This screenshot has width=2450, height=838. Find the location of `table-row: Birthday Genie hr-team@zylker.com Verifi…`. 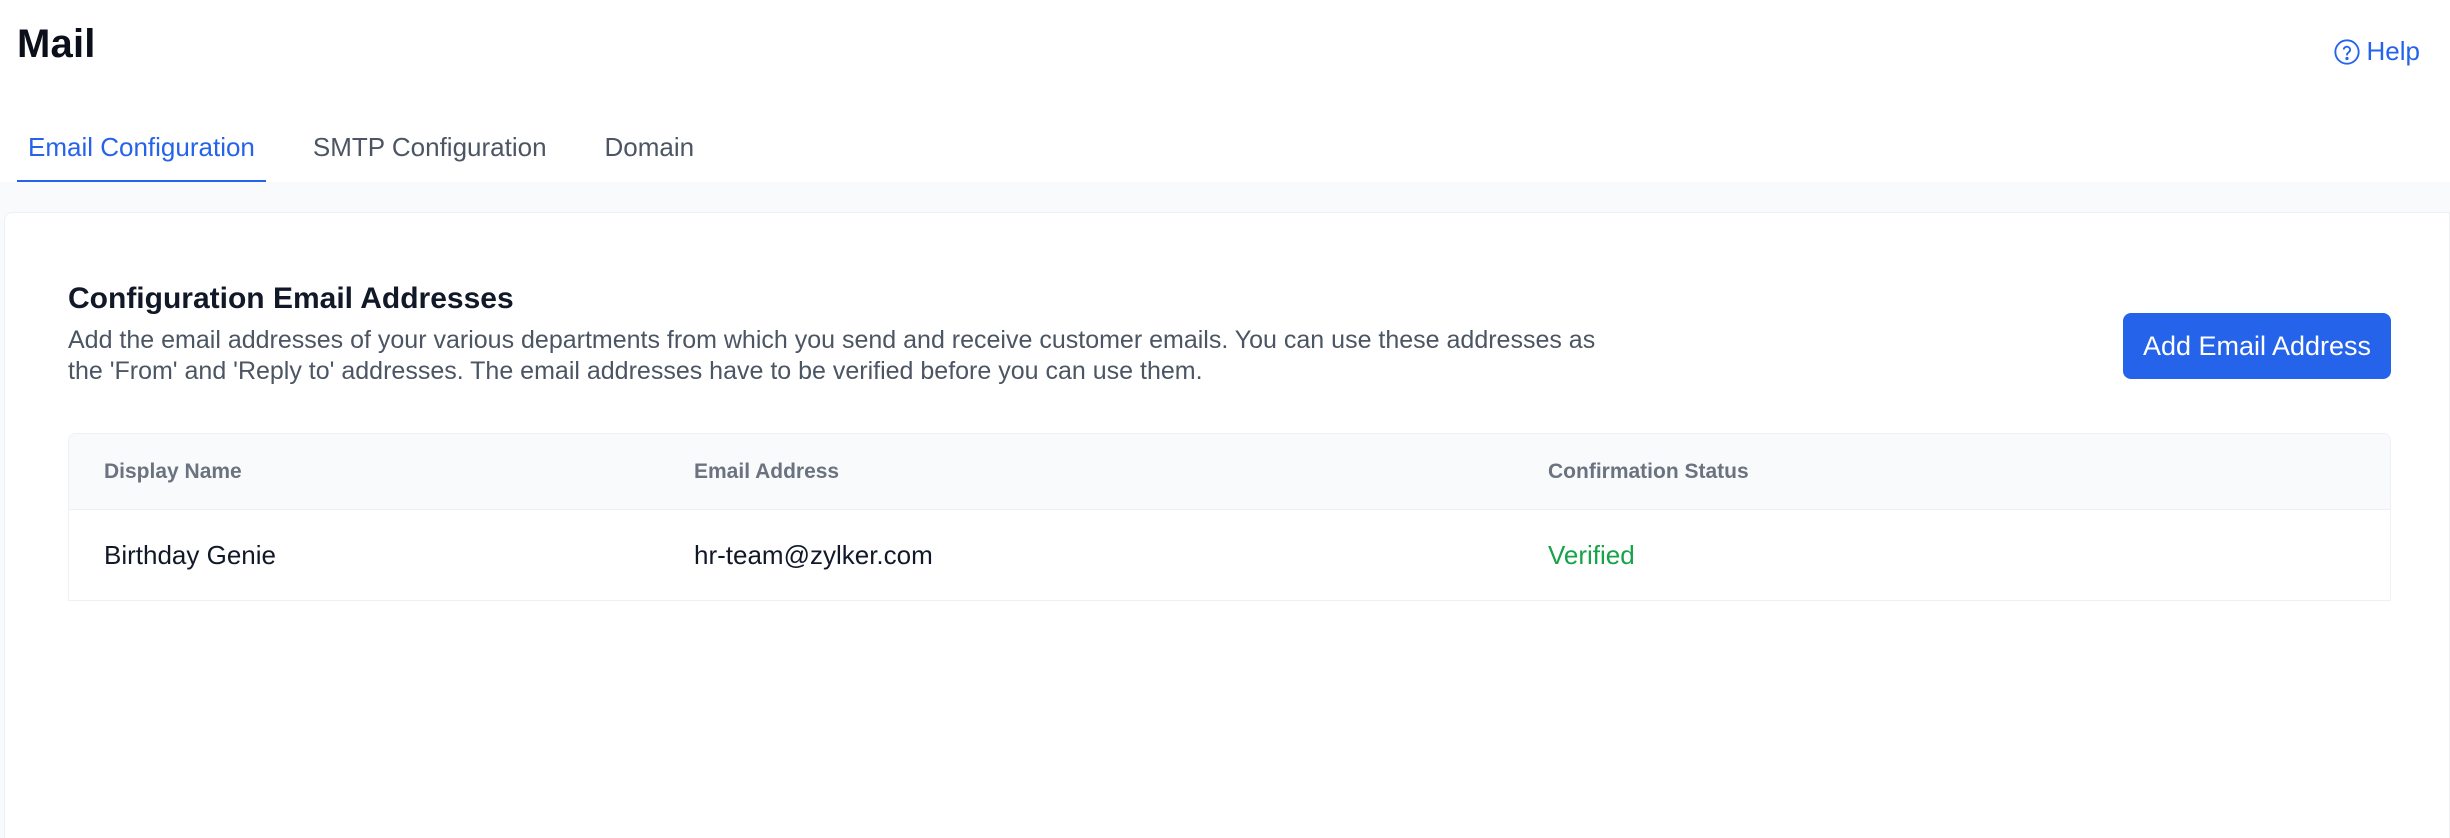

table-row: Birthday Genie hr-team@zylker.com Verifi… is located at coordinates (1229, 555).